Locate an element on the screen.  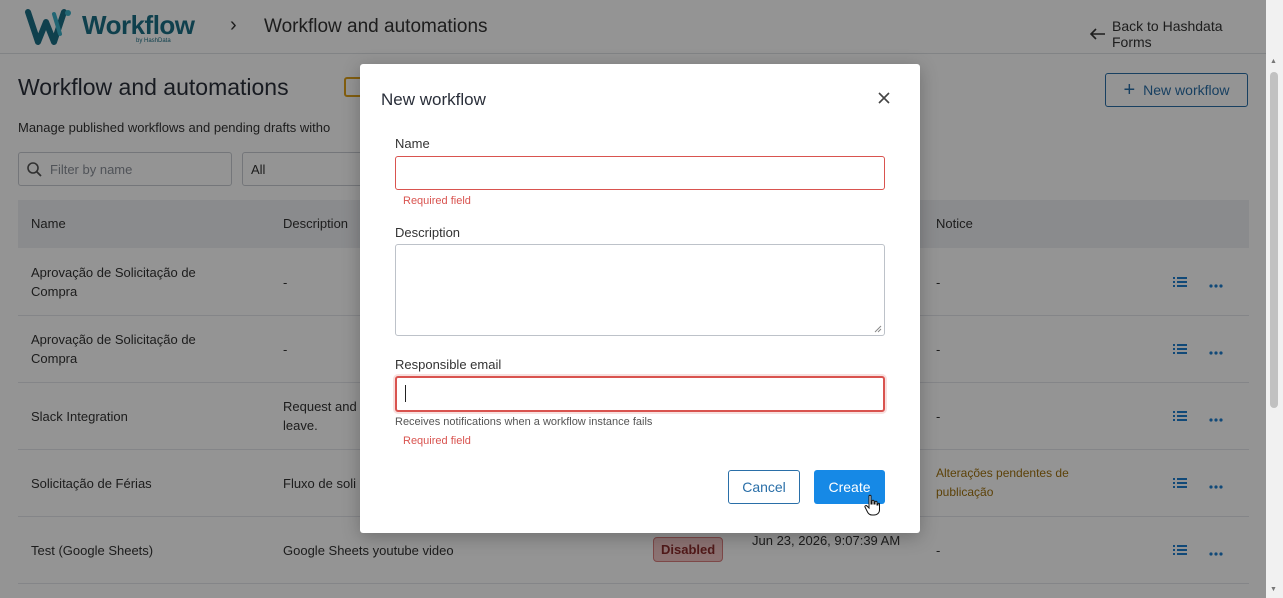
page-scrollbar: ▲ ▼ is located at coordinates (1274, 299).